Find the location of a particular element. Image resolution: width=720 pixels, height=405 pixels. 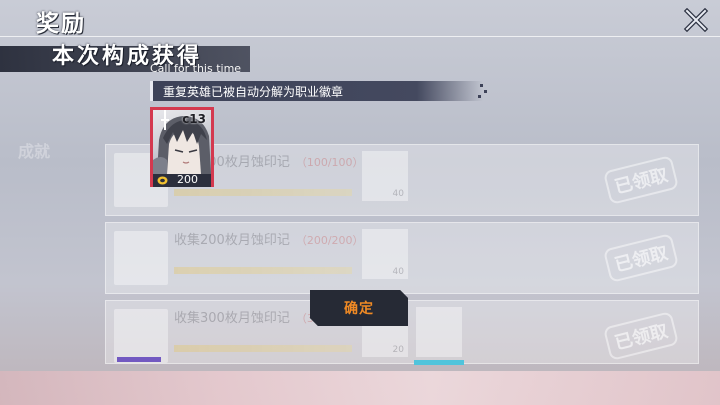

page-title: 奖励 is located at coordinates (61, 24).